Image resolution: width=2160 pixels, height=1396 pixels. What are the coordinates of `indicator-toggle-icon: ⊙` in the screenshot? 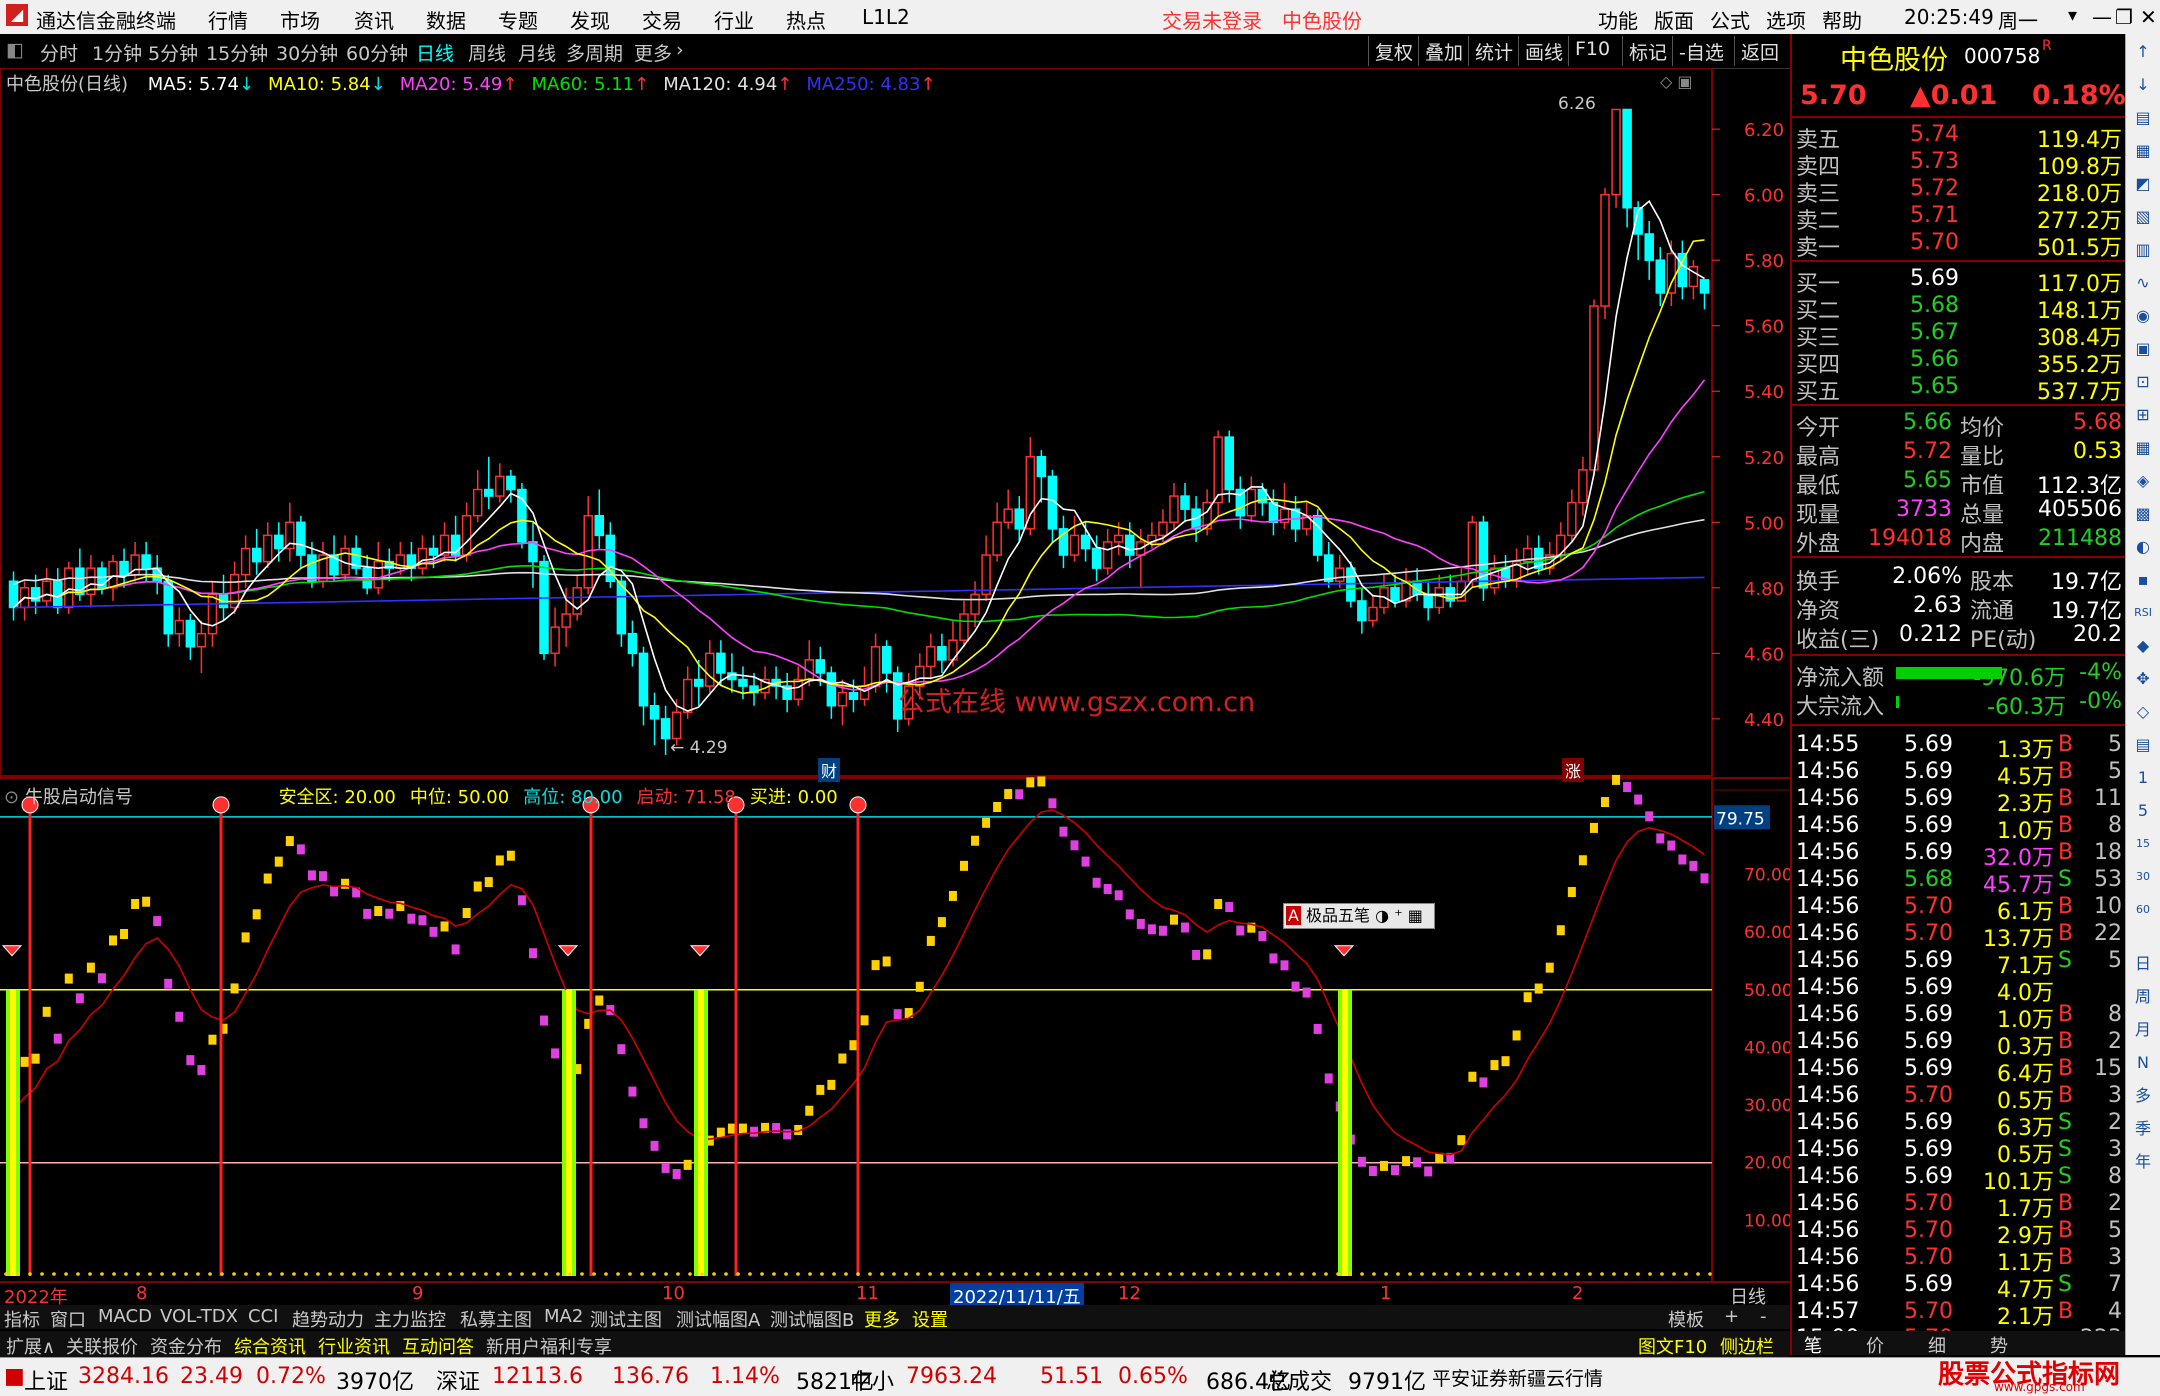 It's located at (11, 797).